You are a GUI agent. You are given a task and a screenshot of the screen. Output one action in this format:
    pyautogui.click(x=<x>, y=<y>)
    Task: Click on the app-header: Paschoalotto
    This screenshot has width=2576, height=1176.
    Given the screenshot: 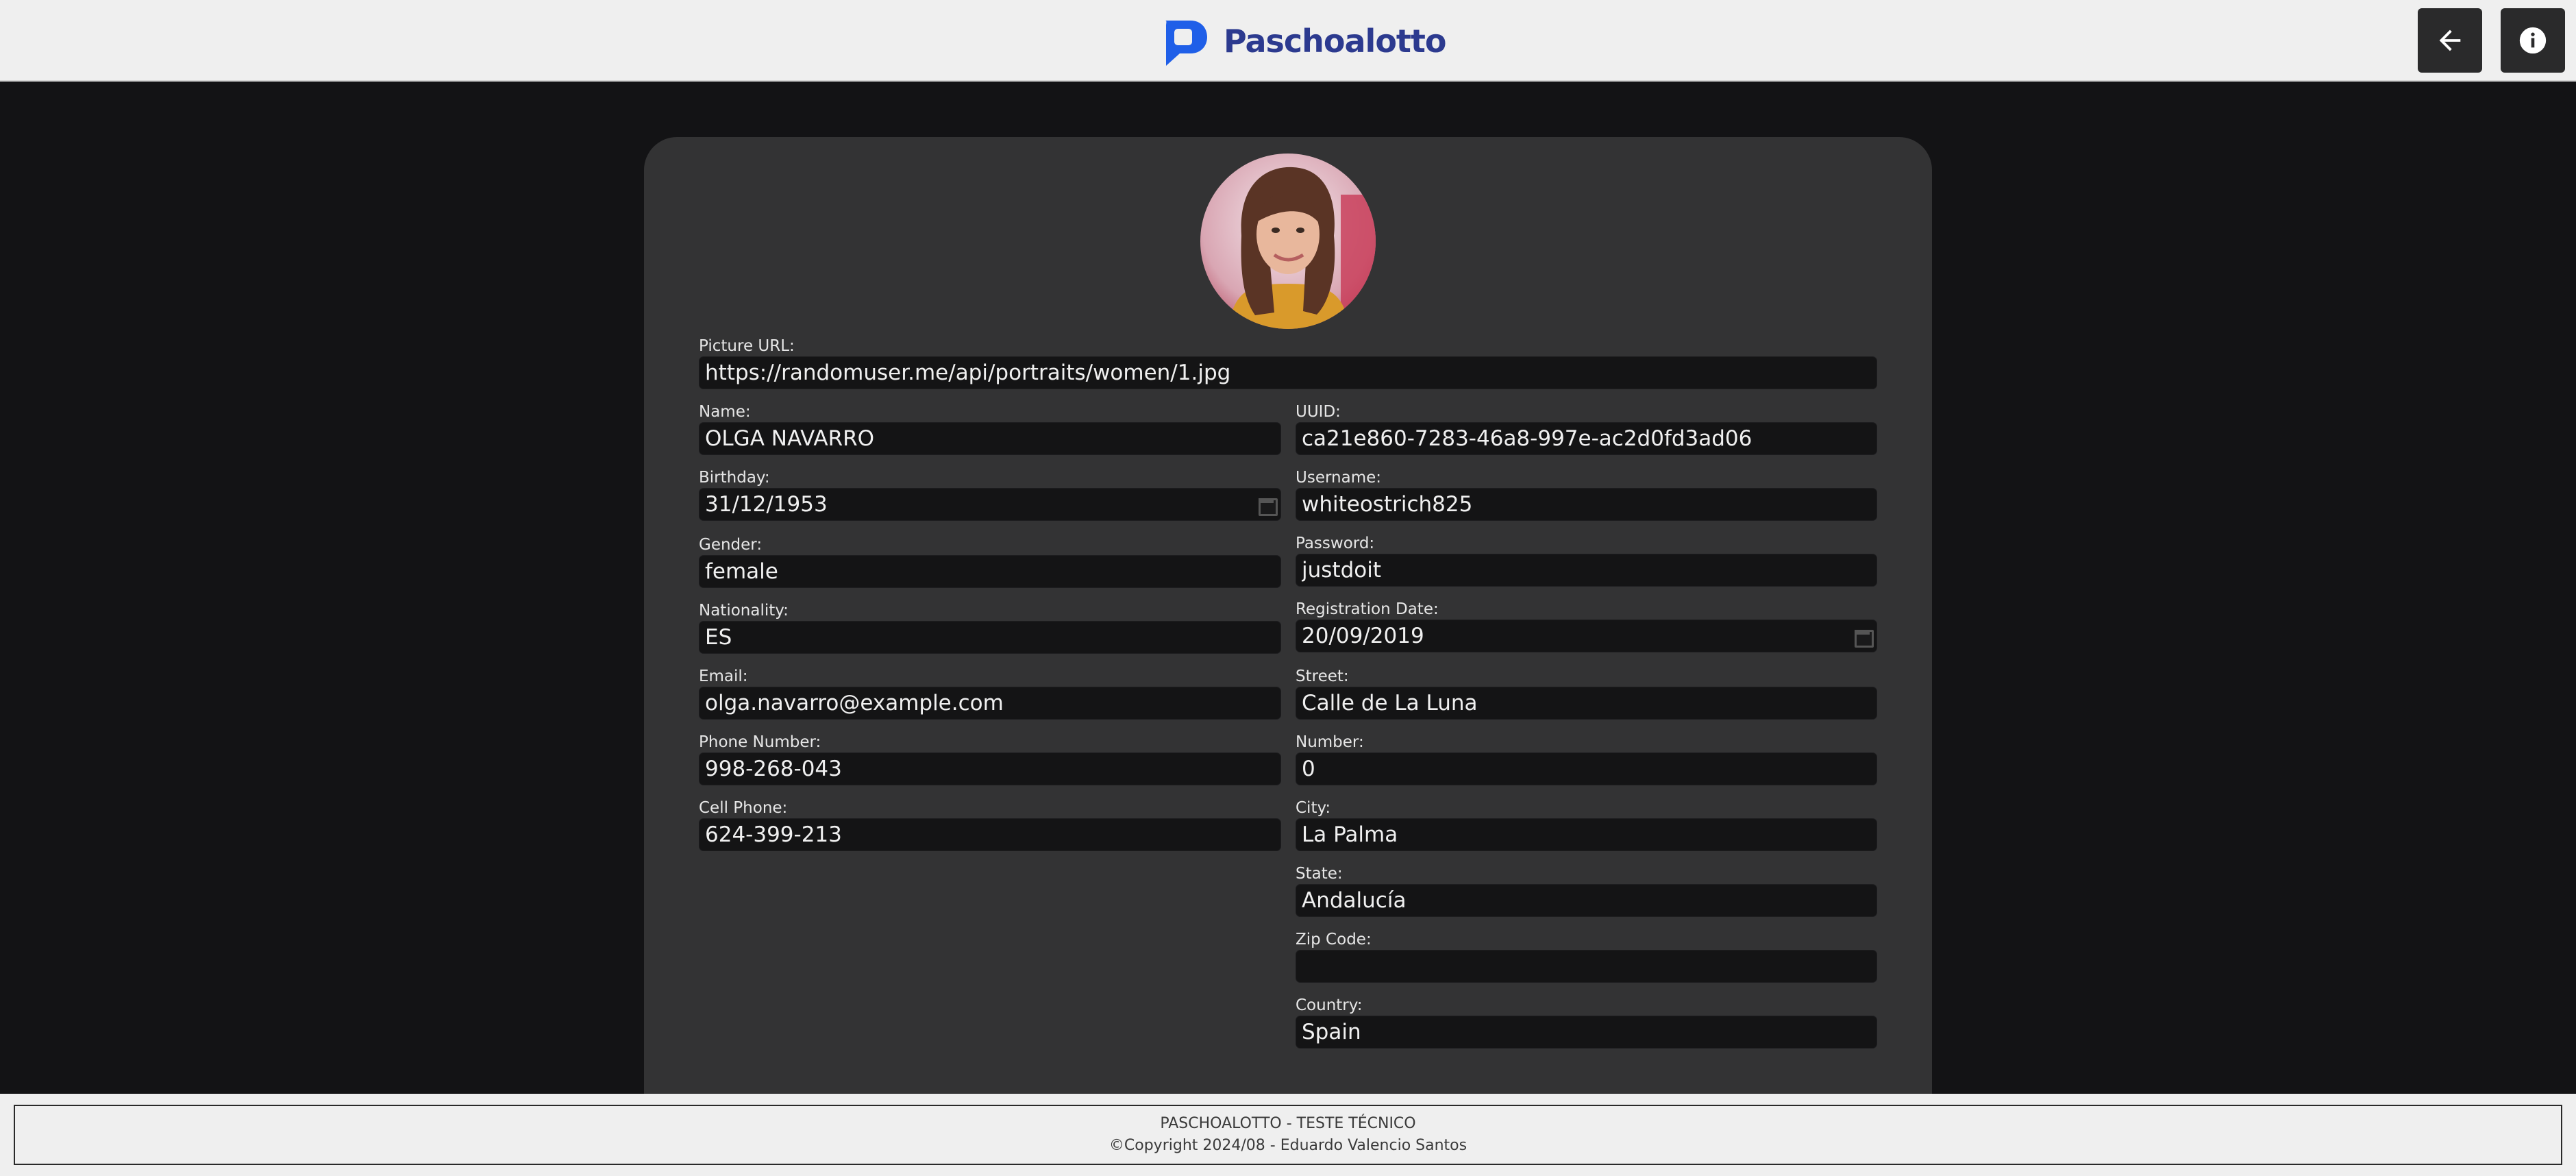 What is the action you would take?
    pyautogui.click(x=1288, y=41)
    